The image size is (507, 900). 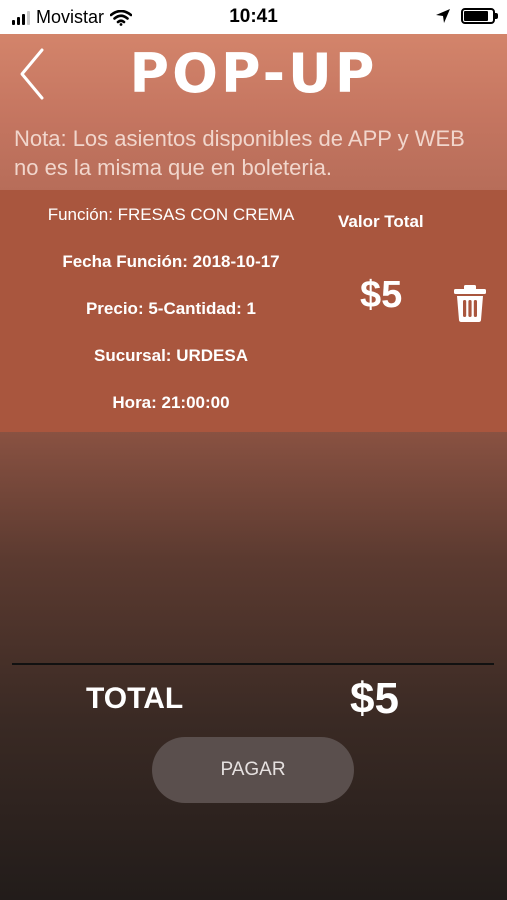 What do you see at coordinates (253, 73) in the screenshot?
I see `app-logo: POP-UP` at bounding box center [253, 73].